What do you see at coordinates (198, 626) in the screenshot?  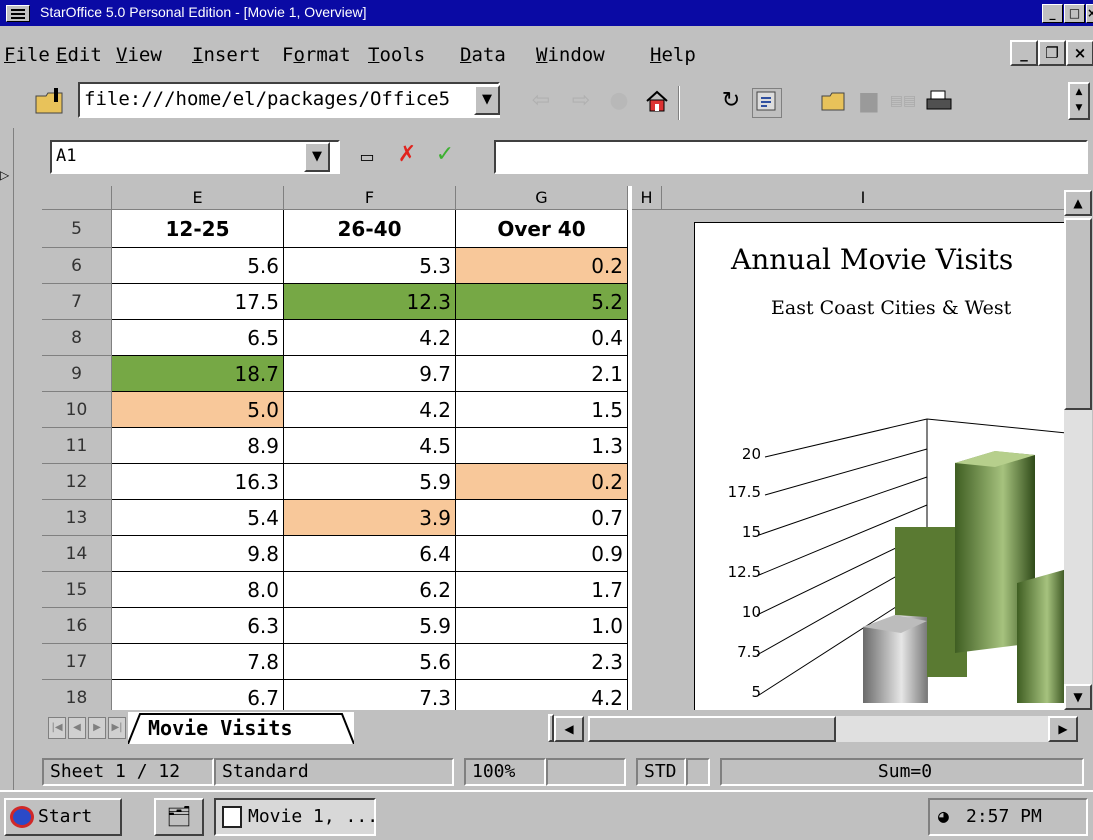 I see `data-cell: 6.3` at bounding box center [198, 626].